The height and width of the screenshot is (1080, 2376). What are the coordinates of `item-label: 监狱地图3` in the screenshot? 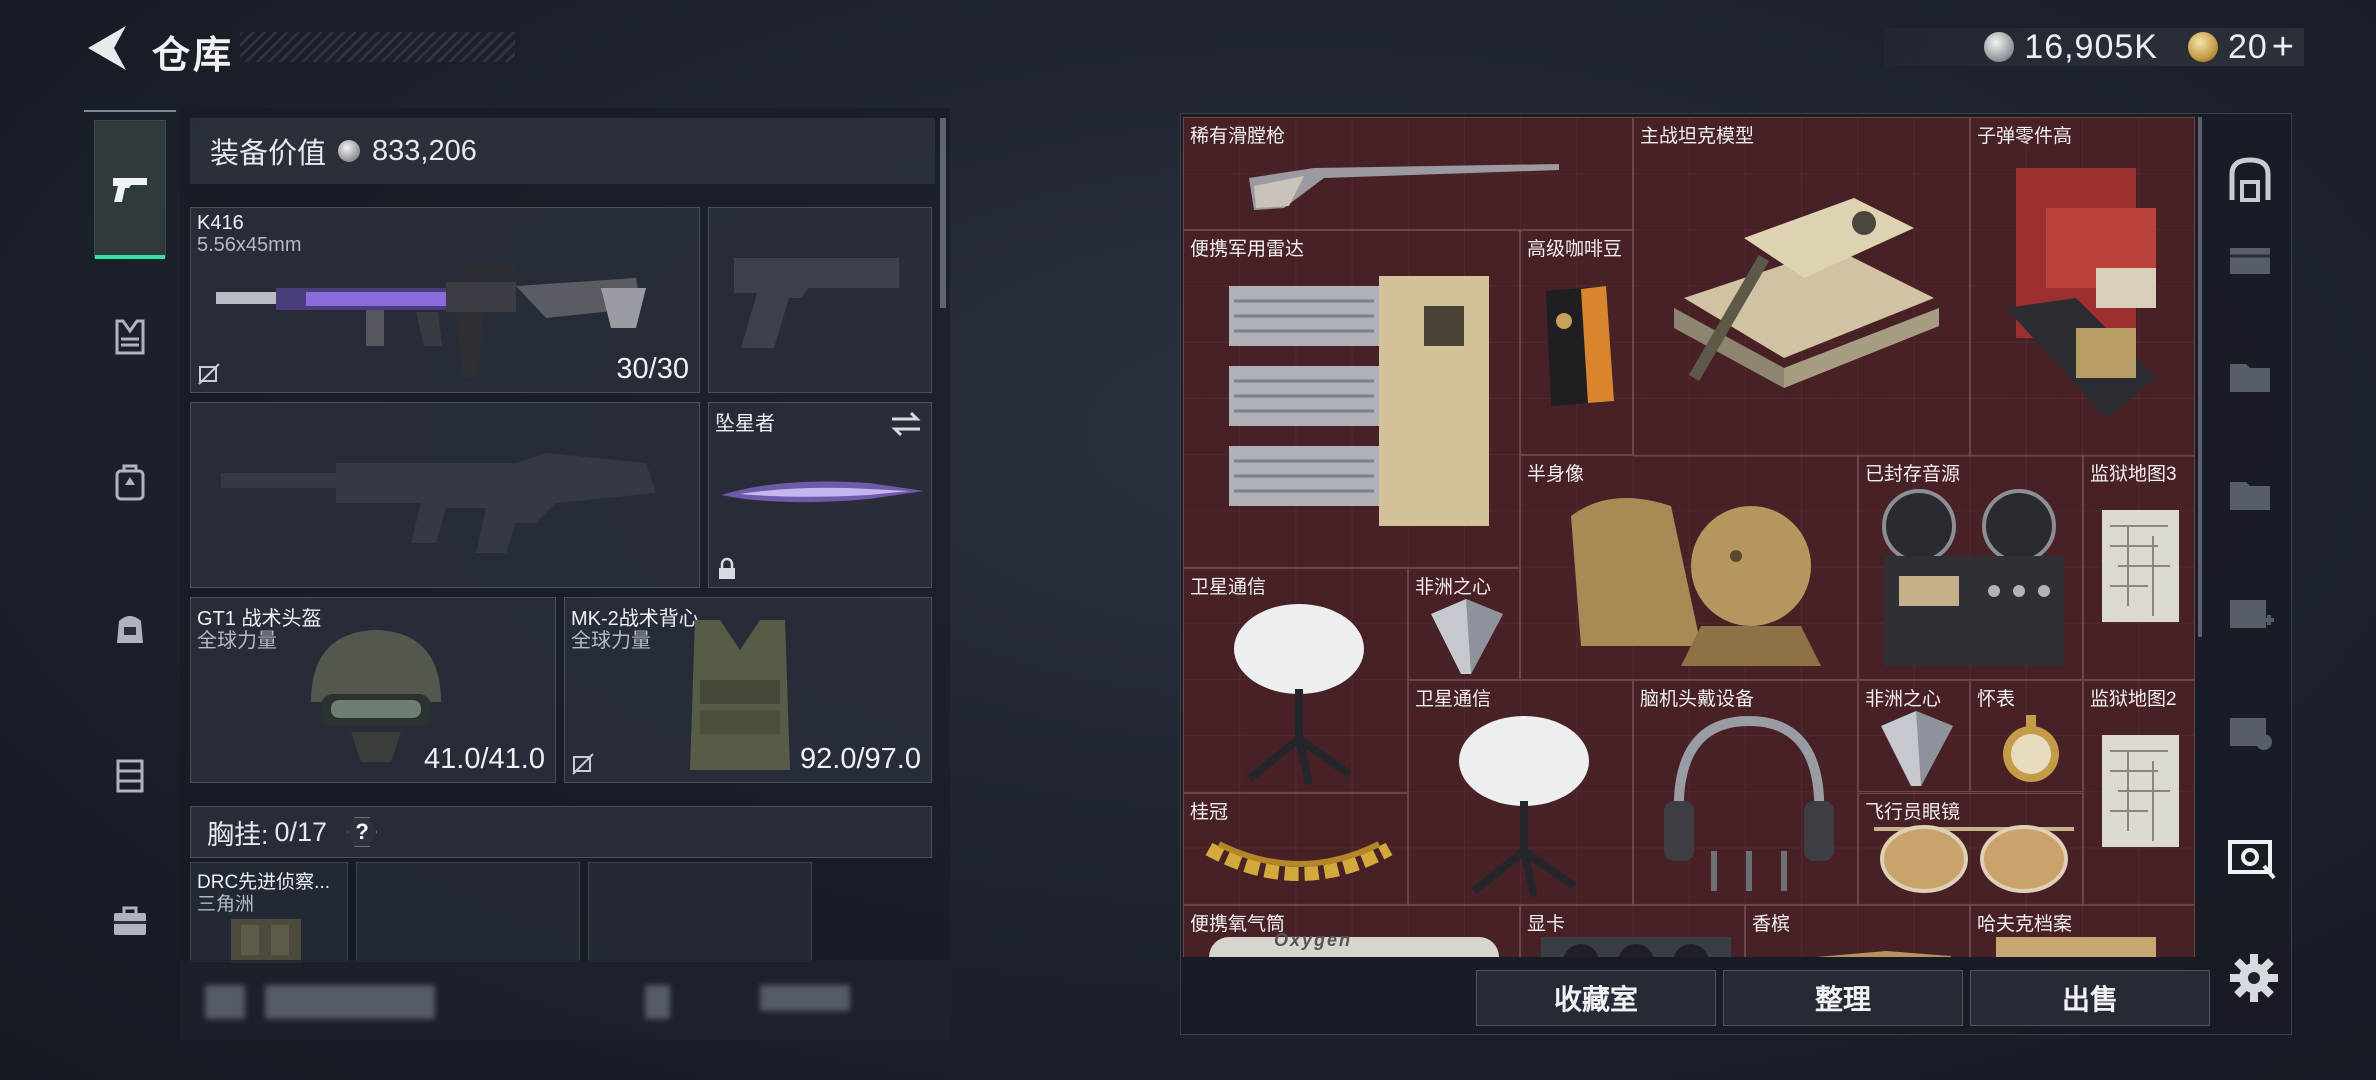 It's located at (2133, 474).